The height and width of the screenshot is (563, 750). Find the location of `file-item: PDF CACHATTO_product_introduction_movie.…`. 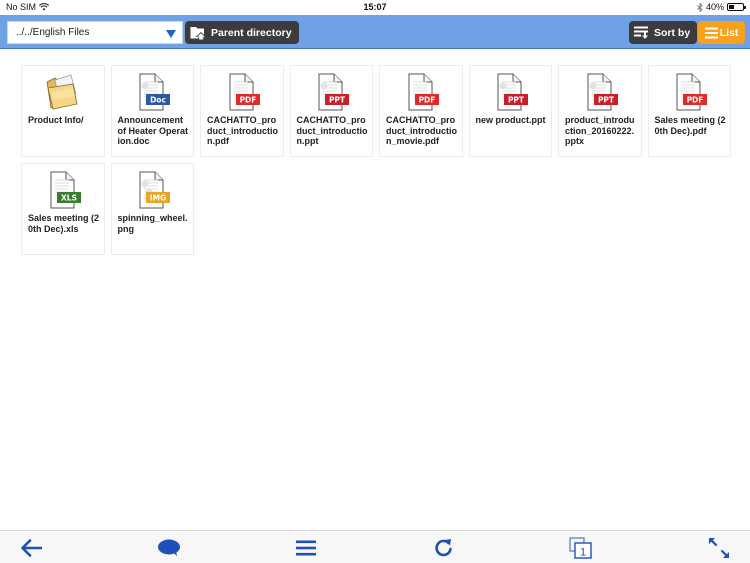

file-item: PDF CACHATTO_product_introduction_movie.… is located at coordinates (421, 111).